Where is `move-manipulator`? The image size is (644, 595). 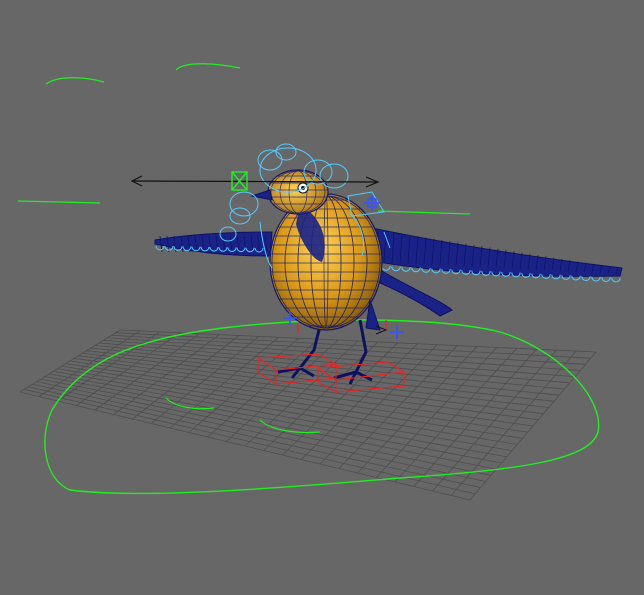
move-manipulator is located at coordinates (255, 181).